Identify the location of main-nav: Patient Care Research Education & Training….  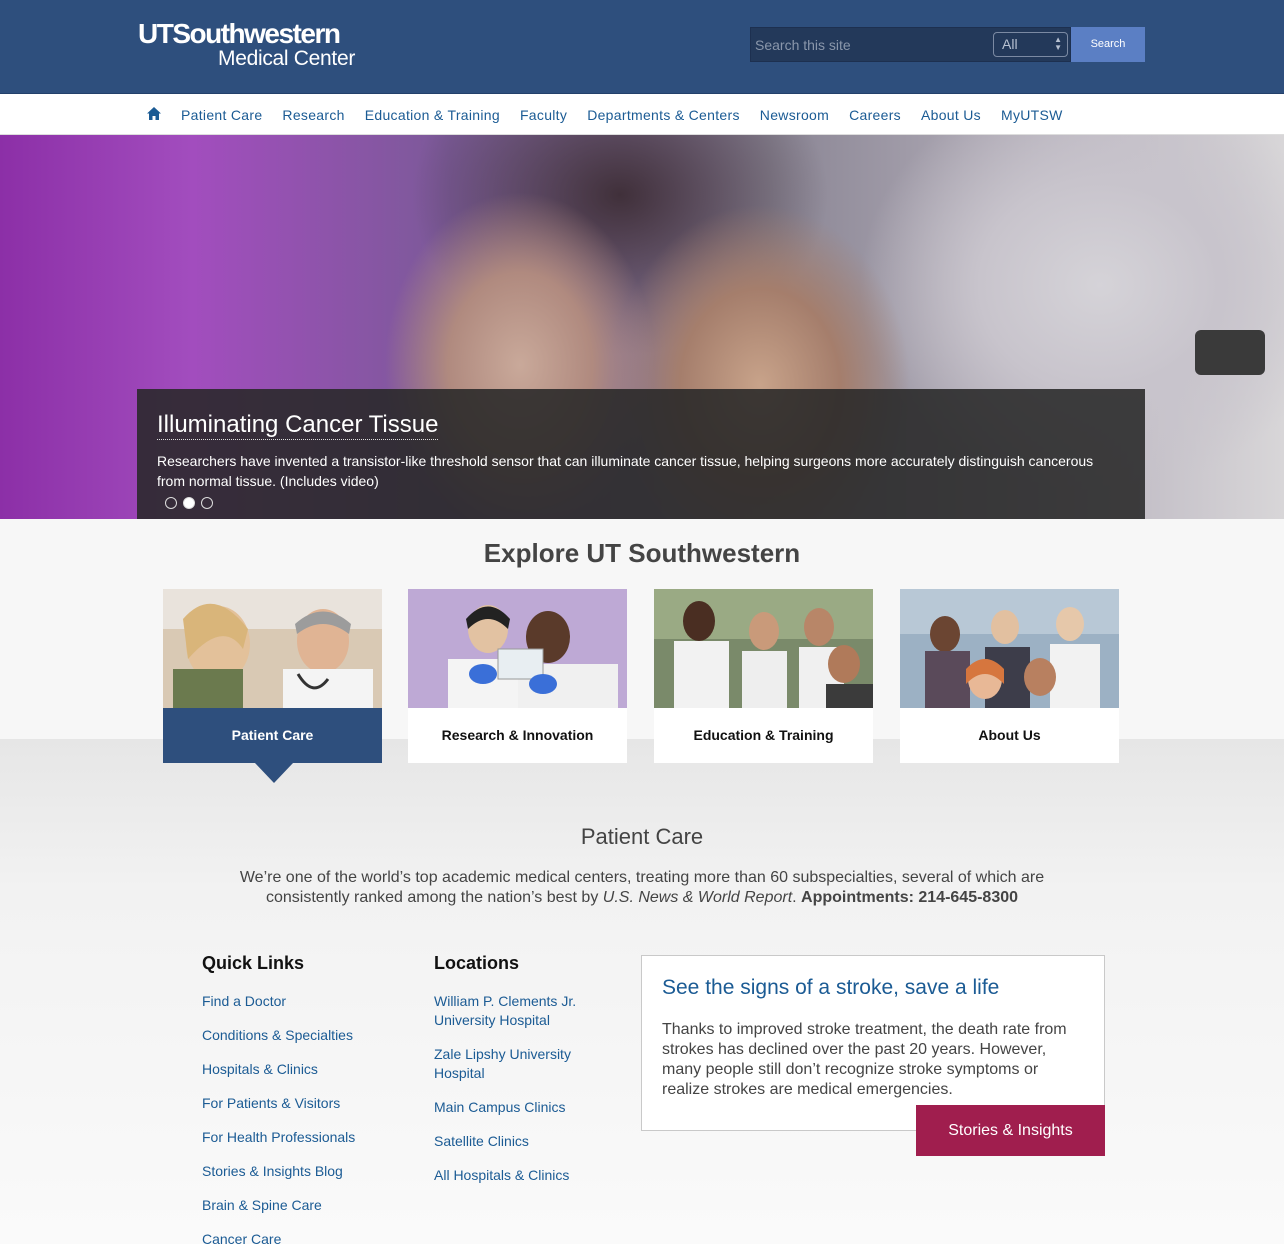
(642, 114).